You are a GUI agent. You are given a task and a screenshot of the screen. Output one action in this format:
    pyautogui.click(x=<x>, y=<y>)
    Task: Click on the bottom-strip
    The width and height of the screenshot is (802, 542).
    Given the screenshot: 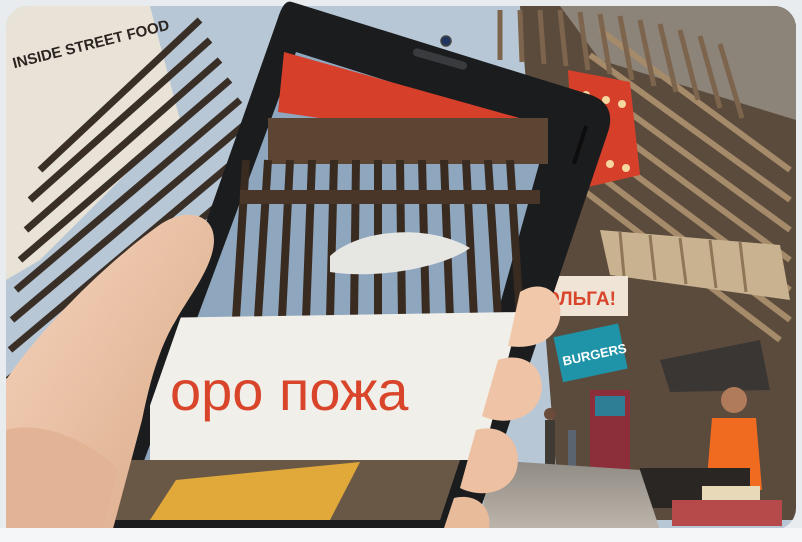 What is the action you would take?
    pyautogui.click(x=401, y=535)
    